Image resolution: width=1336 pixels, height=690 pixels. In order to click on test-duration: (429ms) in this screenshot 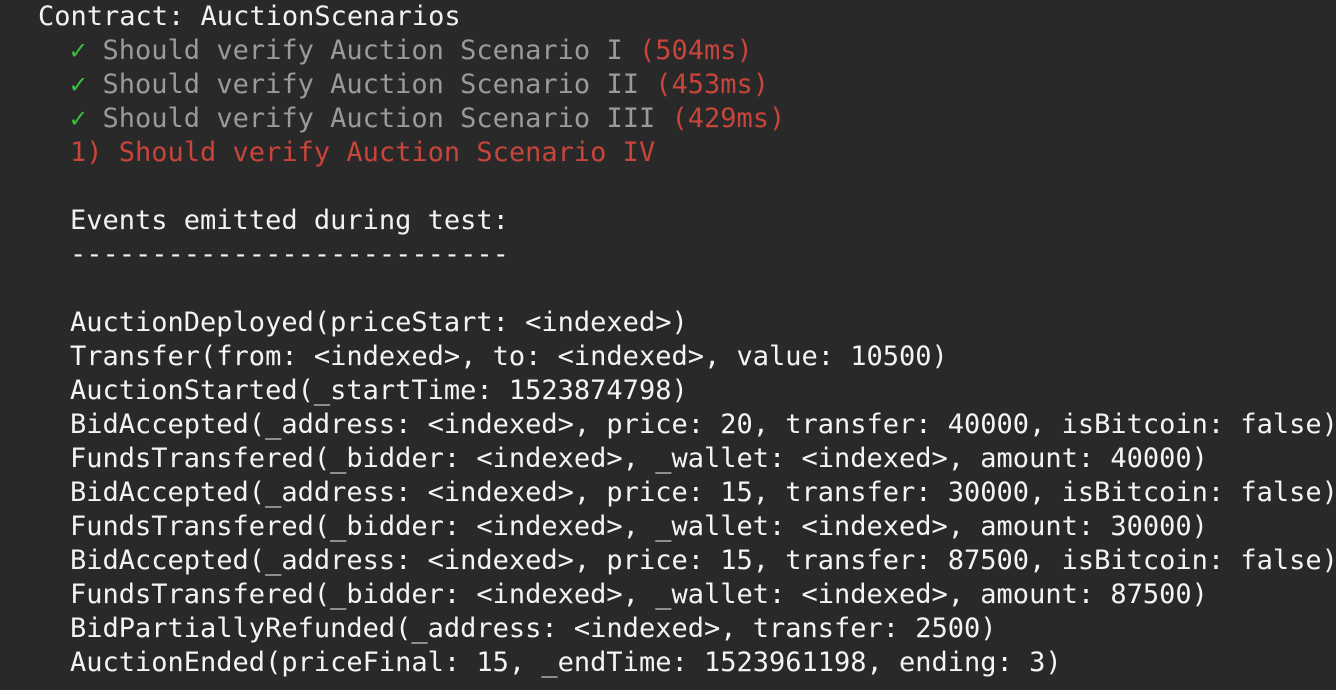, I will do `click(728, 118)`.